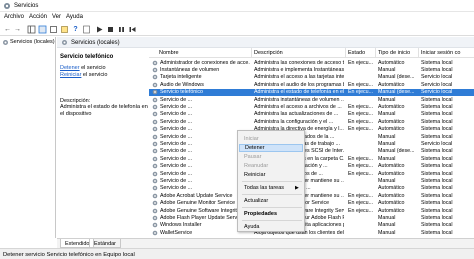  What do you see at coordinates (437, 92) in the screenshot?
I see `cell-logon: Servicio local` at bounding box center [437, 92].